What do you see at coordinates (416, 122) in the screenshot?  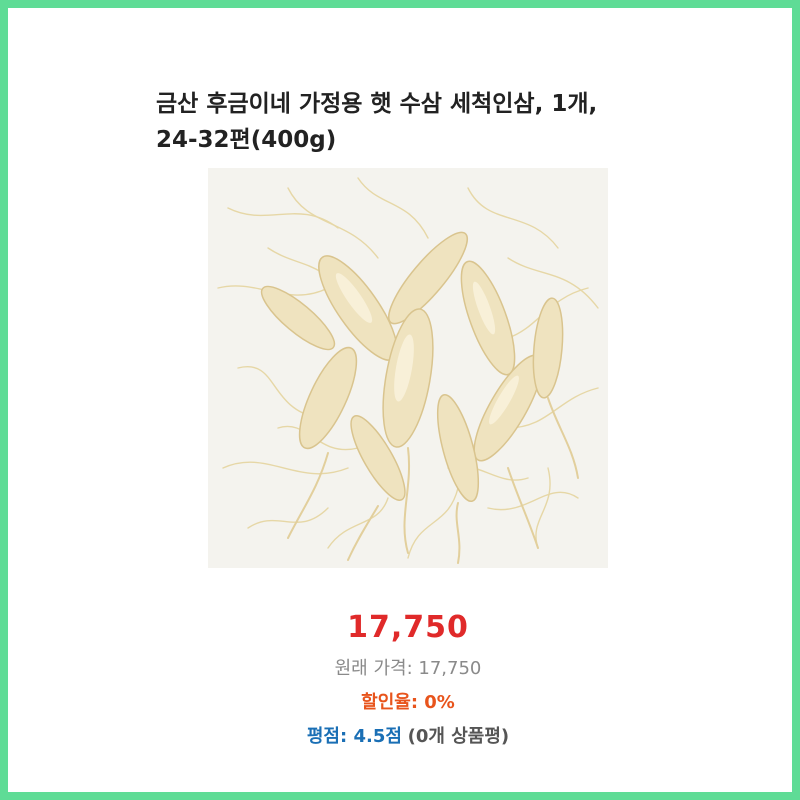 I see `product-title: 금산 후금이네 가정용 햇 수삼 세척인삼, 1개, 24-32편(400g)` at bounding box center [416, 122].